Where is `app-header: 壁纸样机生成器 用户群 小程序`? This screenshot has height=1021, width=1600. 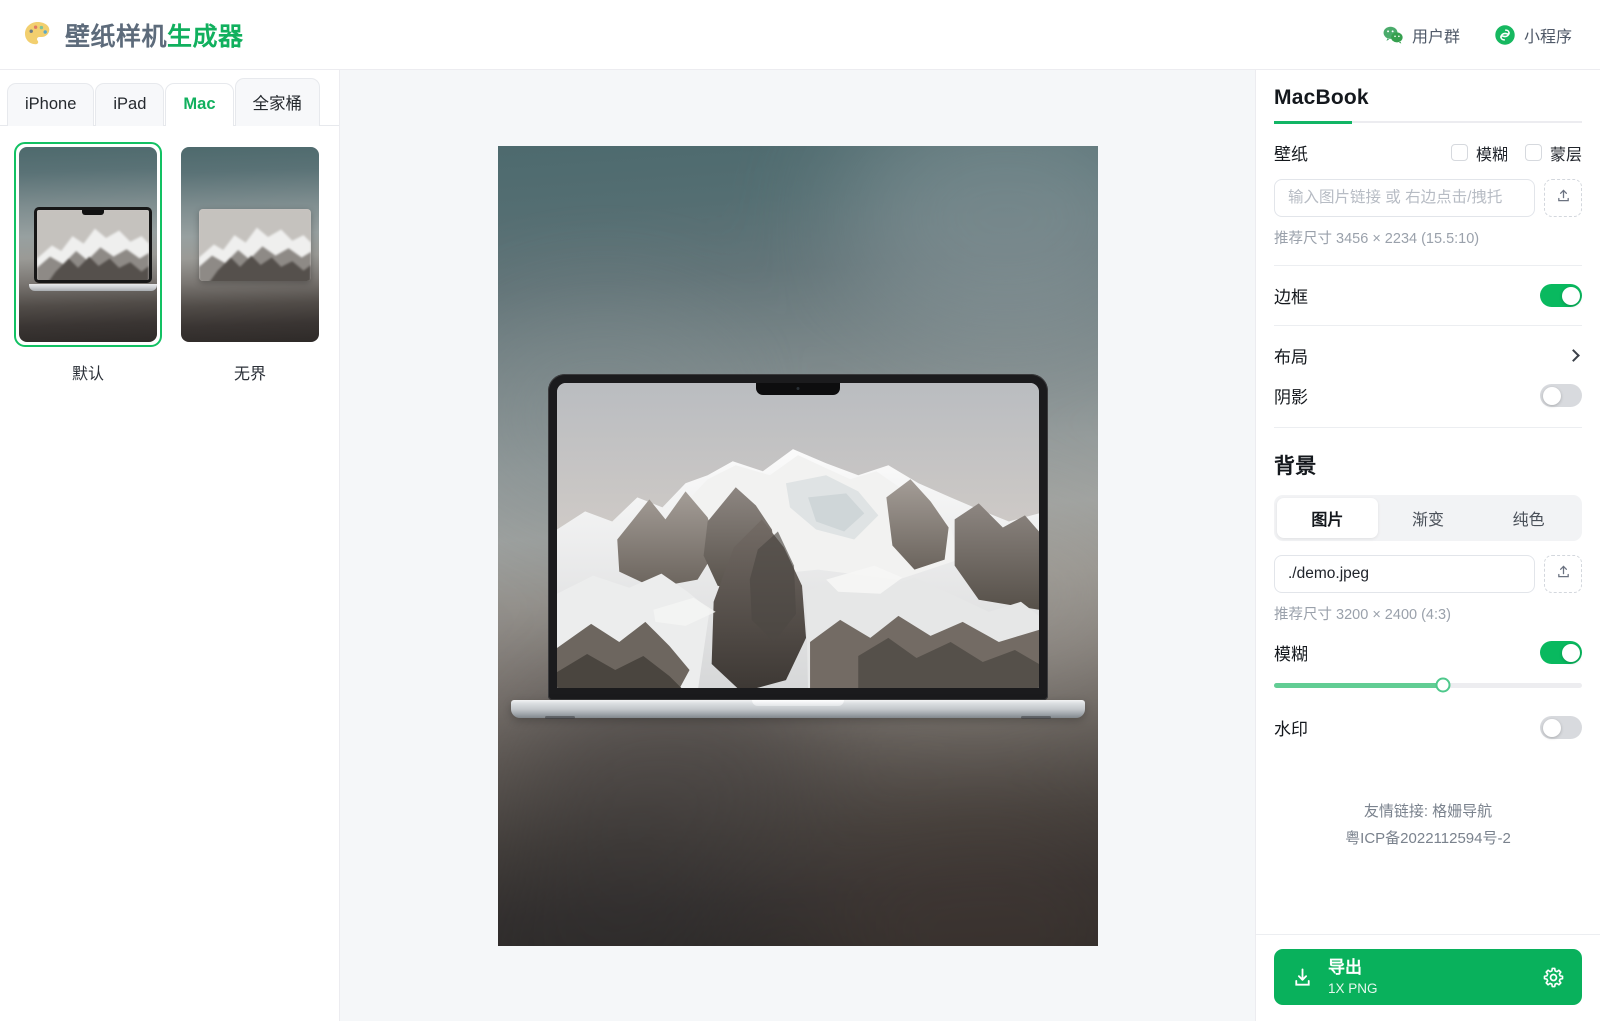
app-header: 壁纸样机生成器 用户群 小程序 is located at coordinates (800, 35).